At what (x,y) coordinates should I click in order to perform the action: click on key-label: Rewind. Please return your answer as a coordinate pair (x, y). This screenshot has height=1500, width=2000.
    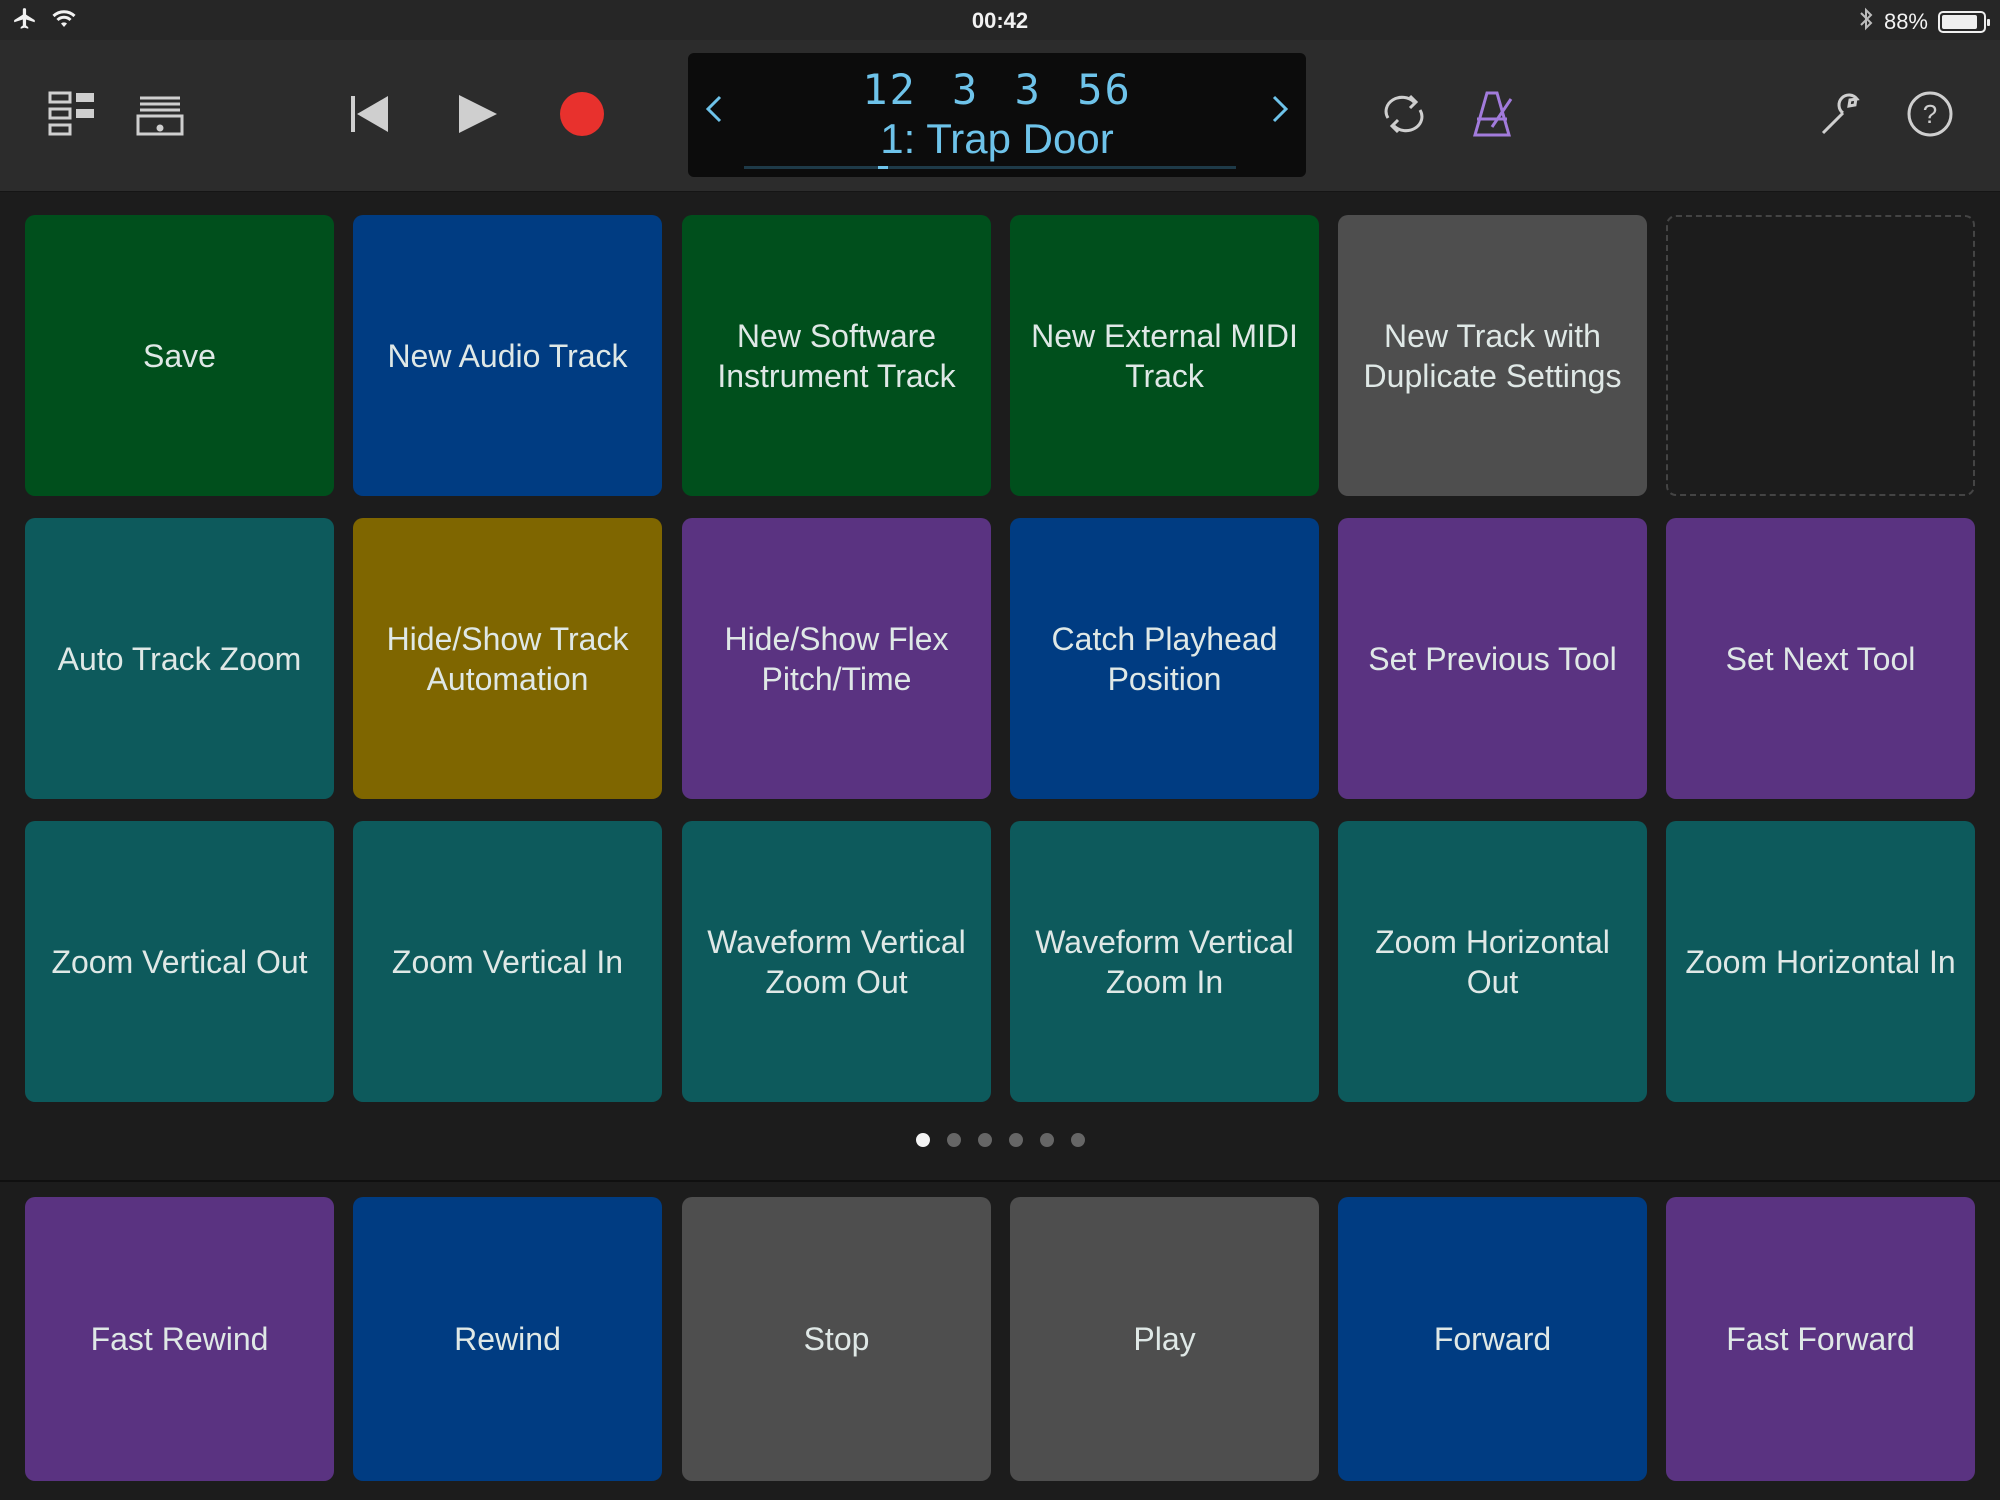
    Looking at the image, I should click on (507, 1339).